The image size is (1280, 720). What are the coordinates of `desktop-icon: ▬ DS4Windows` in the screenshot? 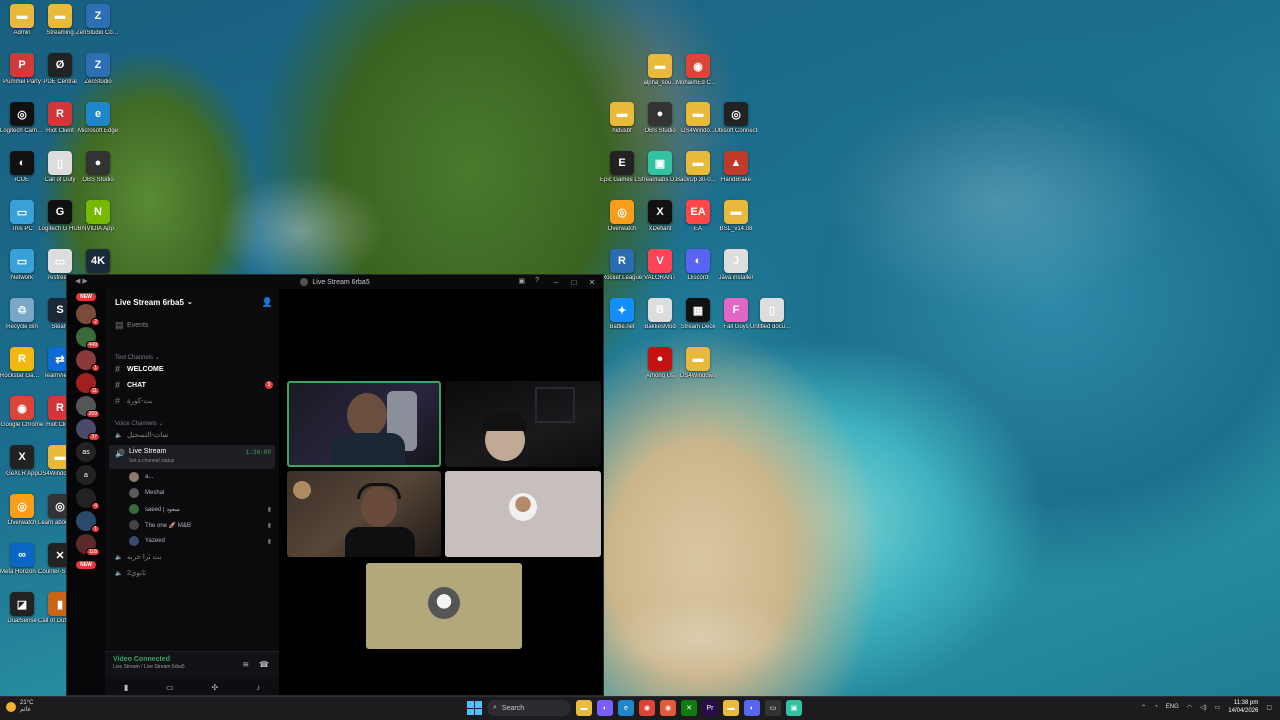 It's located at (698, 363).